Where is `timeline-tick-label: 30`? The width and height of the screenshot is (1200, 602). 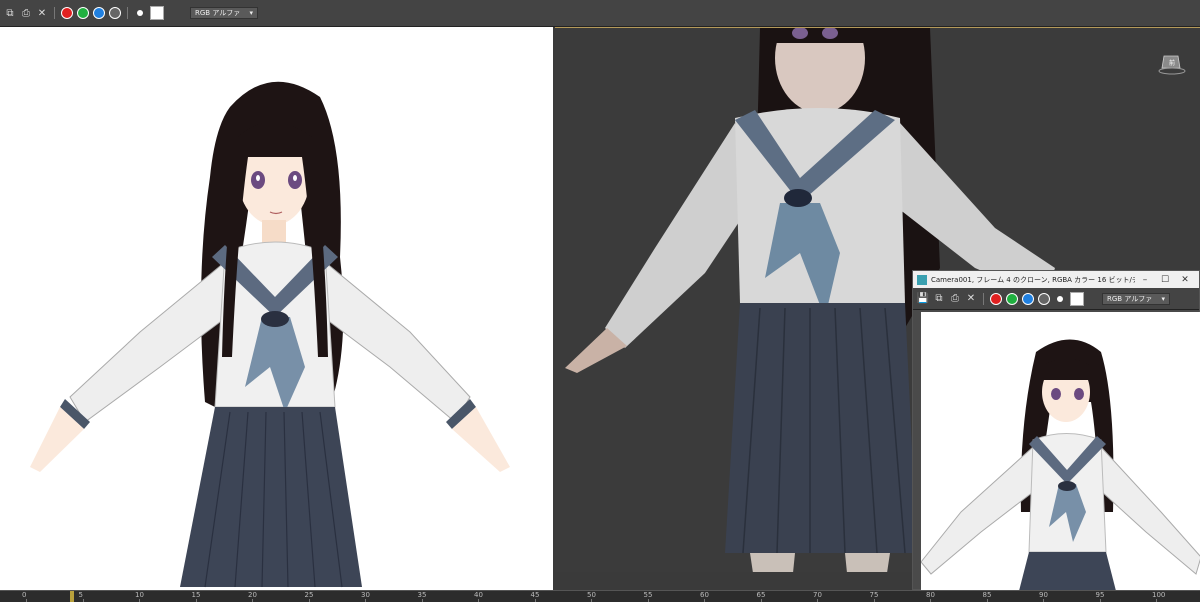
timeline-tick-label: 30 is located at coordinates (365, 595).